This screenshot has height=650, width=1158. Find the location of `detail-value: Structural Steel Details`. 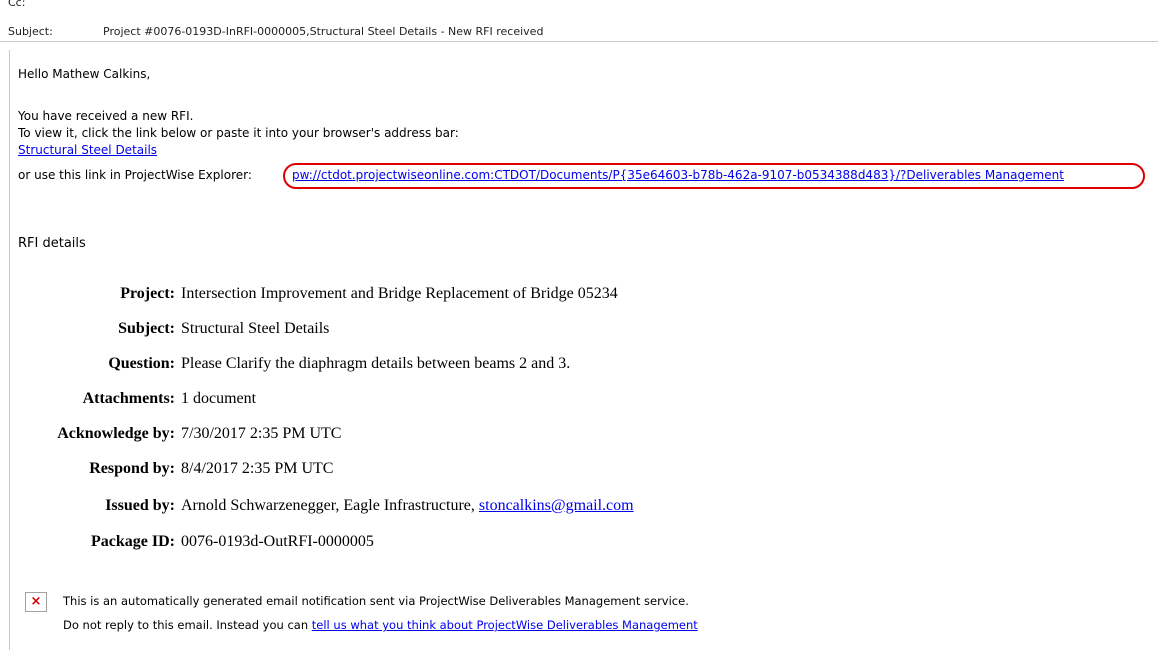

detail-value: Structural Steel Details is located at coordinates (255, 328).